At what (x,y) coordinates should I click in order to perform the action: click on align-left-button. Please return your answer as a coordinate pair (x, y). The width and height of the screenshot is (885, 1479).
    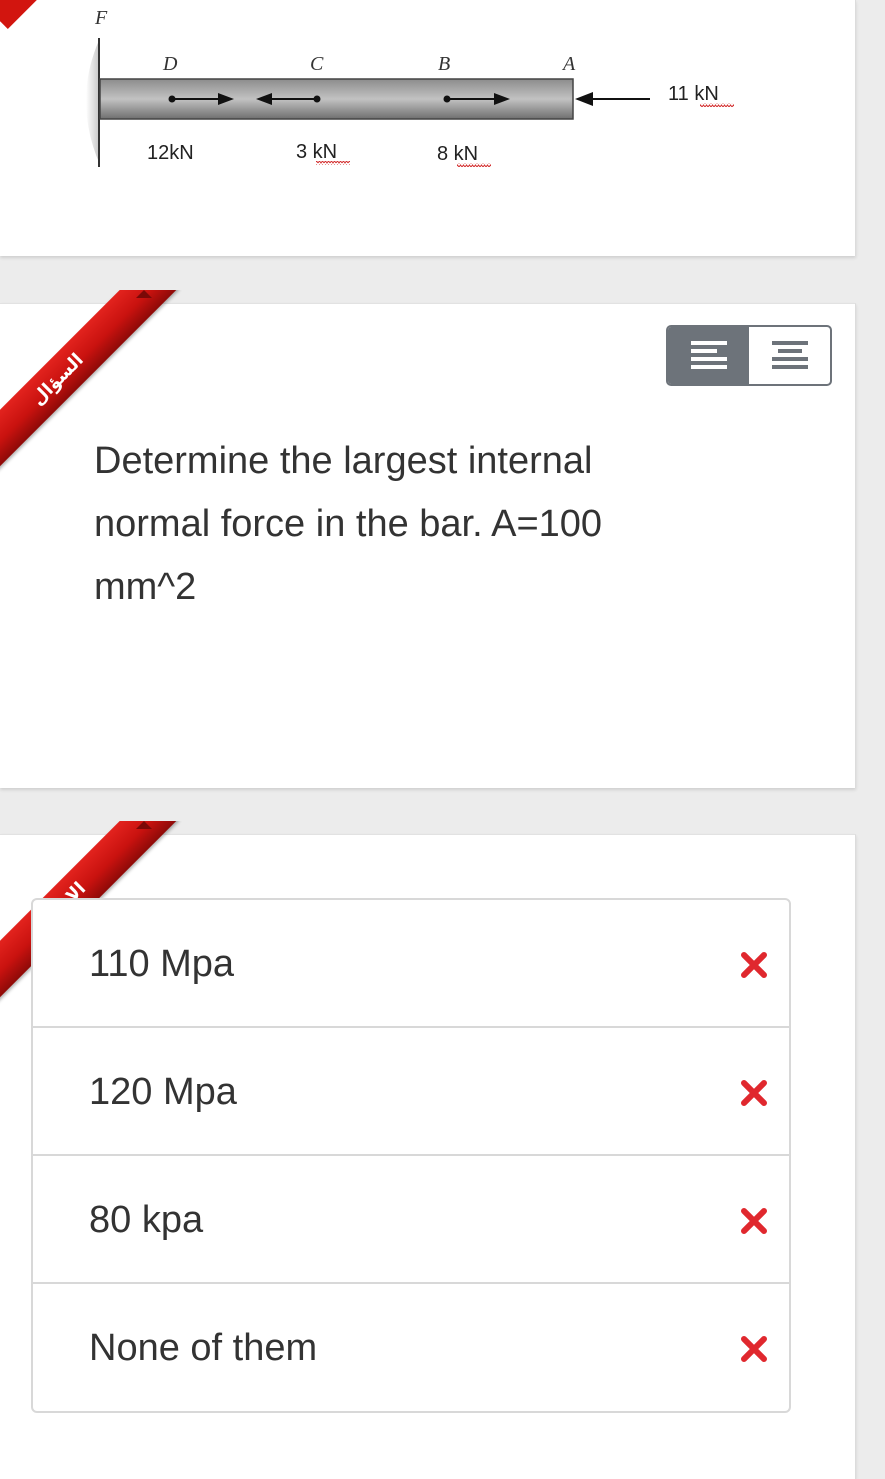
    Looking at the image, I should click on (708, 355).